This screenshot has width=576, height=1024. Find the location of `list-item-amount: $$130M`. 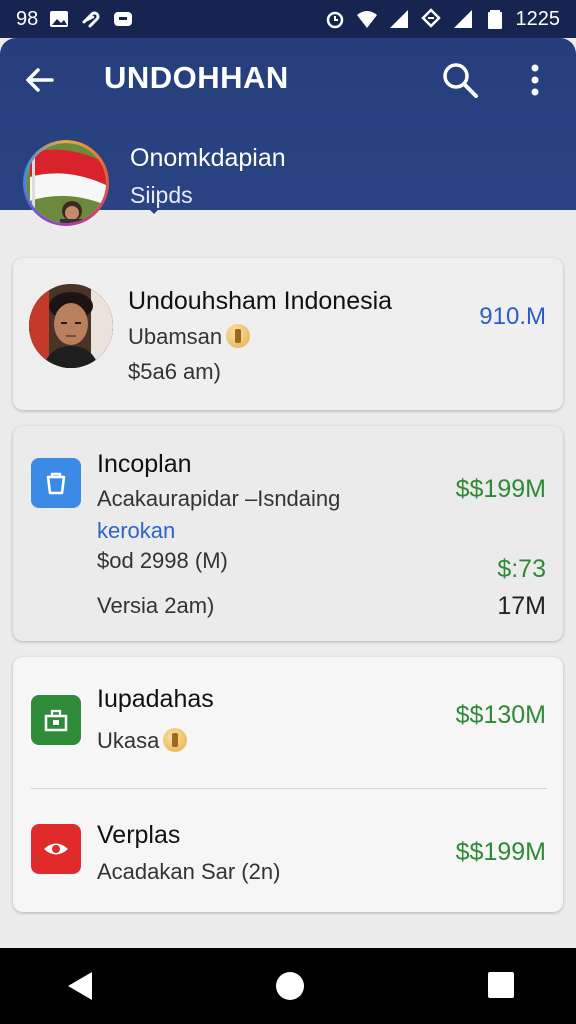

list-item-amount: $$130M is located at coordinates (500, 715).